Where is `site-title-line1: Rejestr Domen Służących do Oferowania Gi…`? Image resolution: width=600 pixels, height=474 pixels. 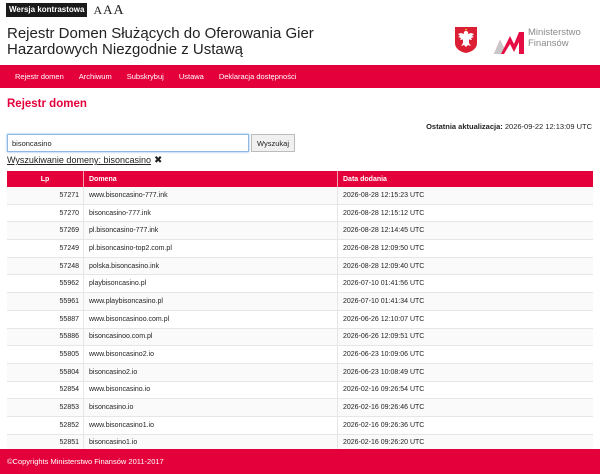 site-title-line1: Rejestr Domen Służących do Oferowania Gi… is located at coordinates (160, 33).